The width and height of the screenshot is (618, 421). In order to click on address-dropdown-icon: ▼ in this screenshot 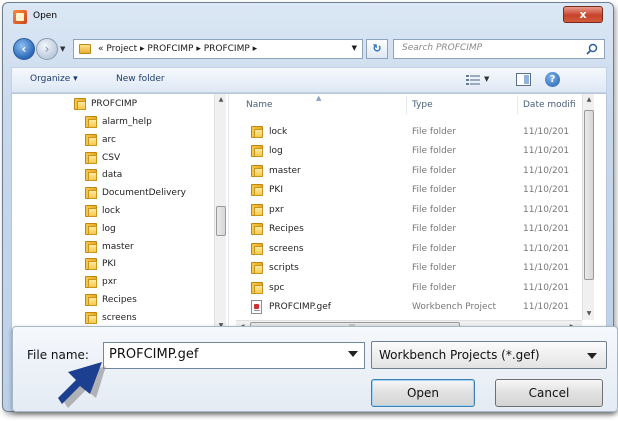, I will do `click(354, 48)`.